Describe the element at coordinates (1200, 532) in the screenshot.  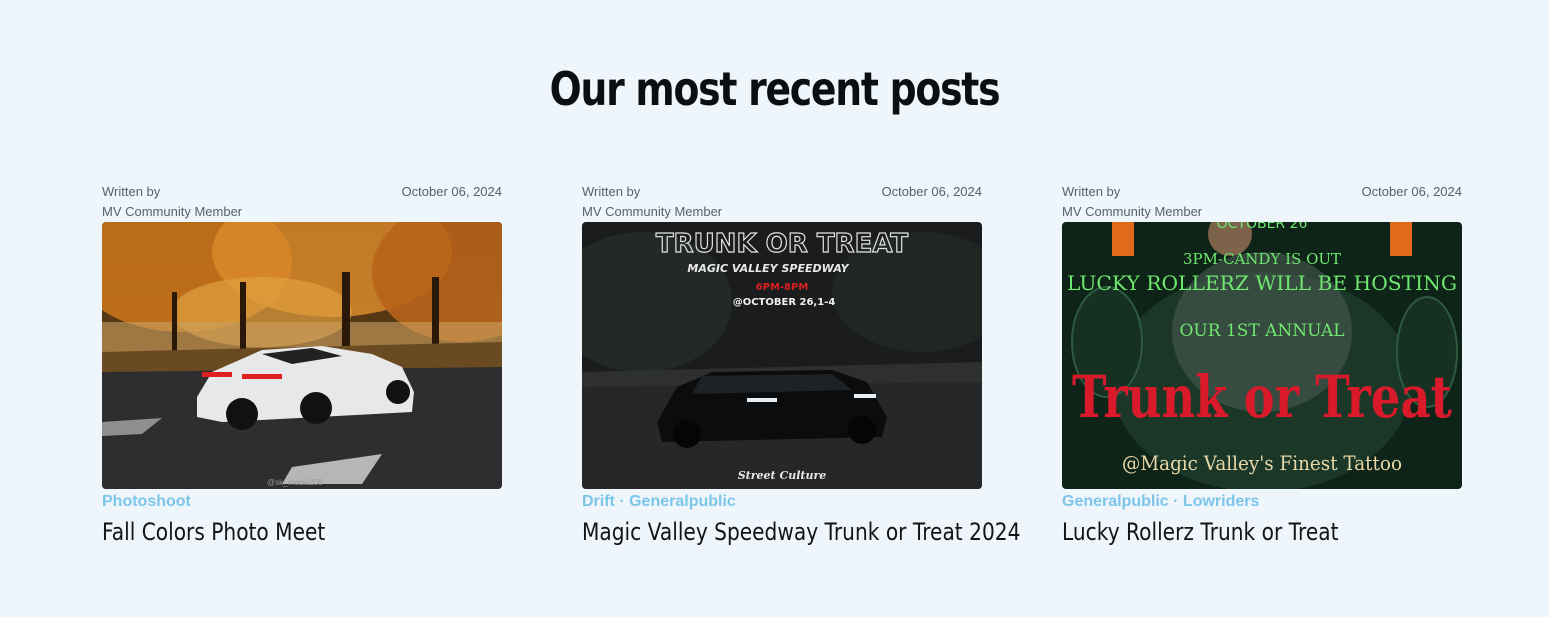
I see `post-title: Lucky Rollerz Trunk or Treat` at that location.